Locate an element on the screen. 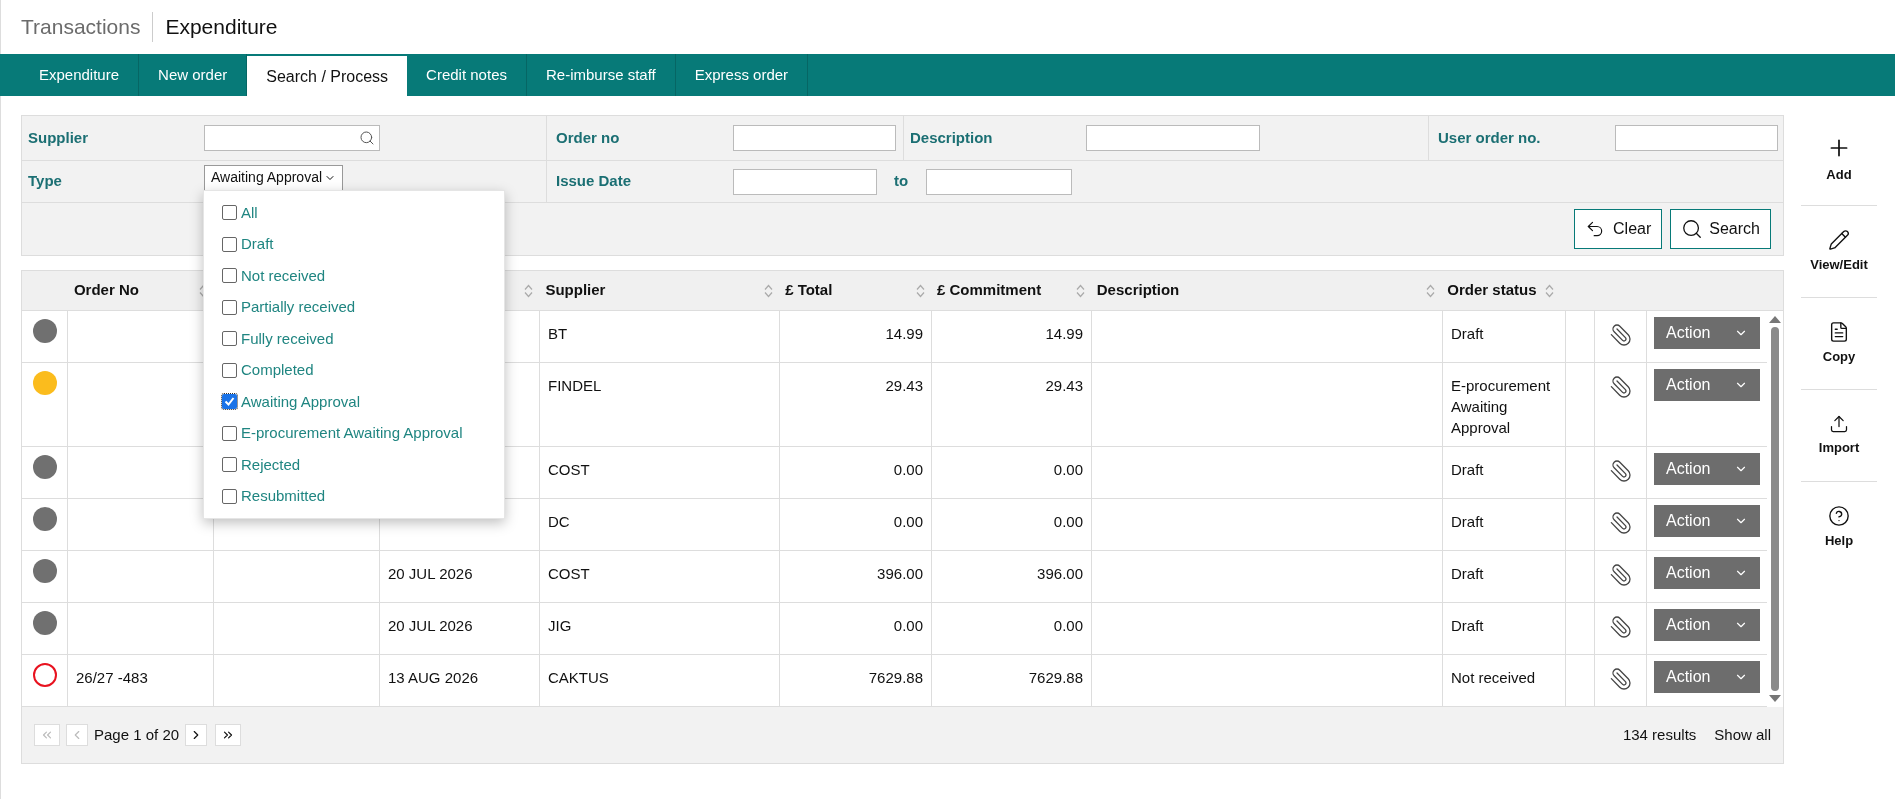 The width and height of the screenshot is (1895, 799). sidebar-action: Add is located at coordinates (1839, 160).